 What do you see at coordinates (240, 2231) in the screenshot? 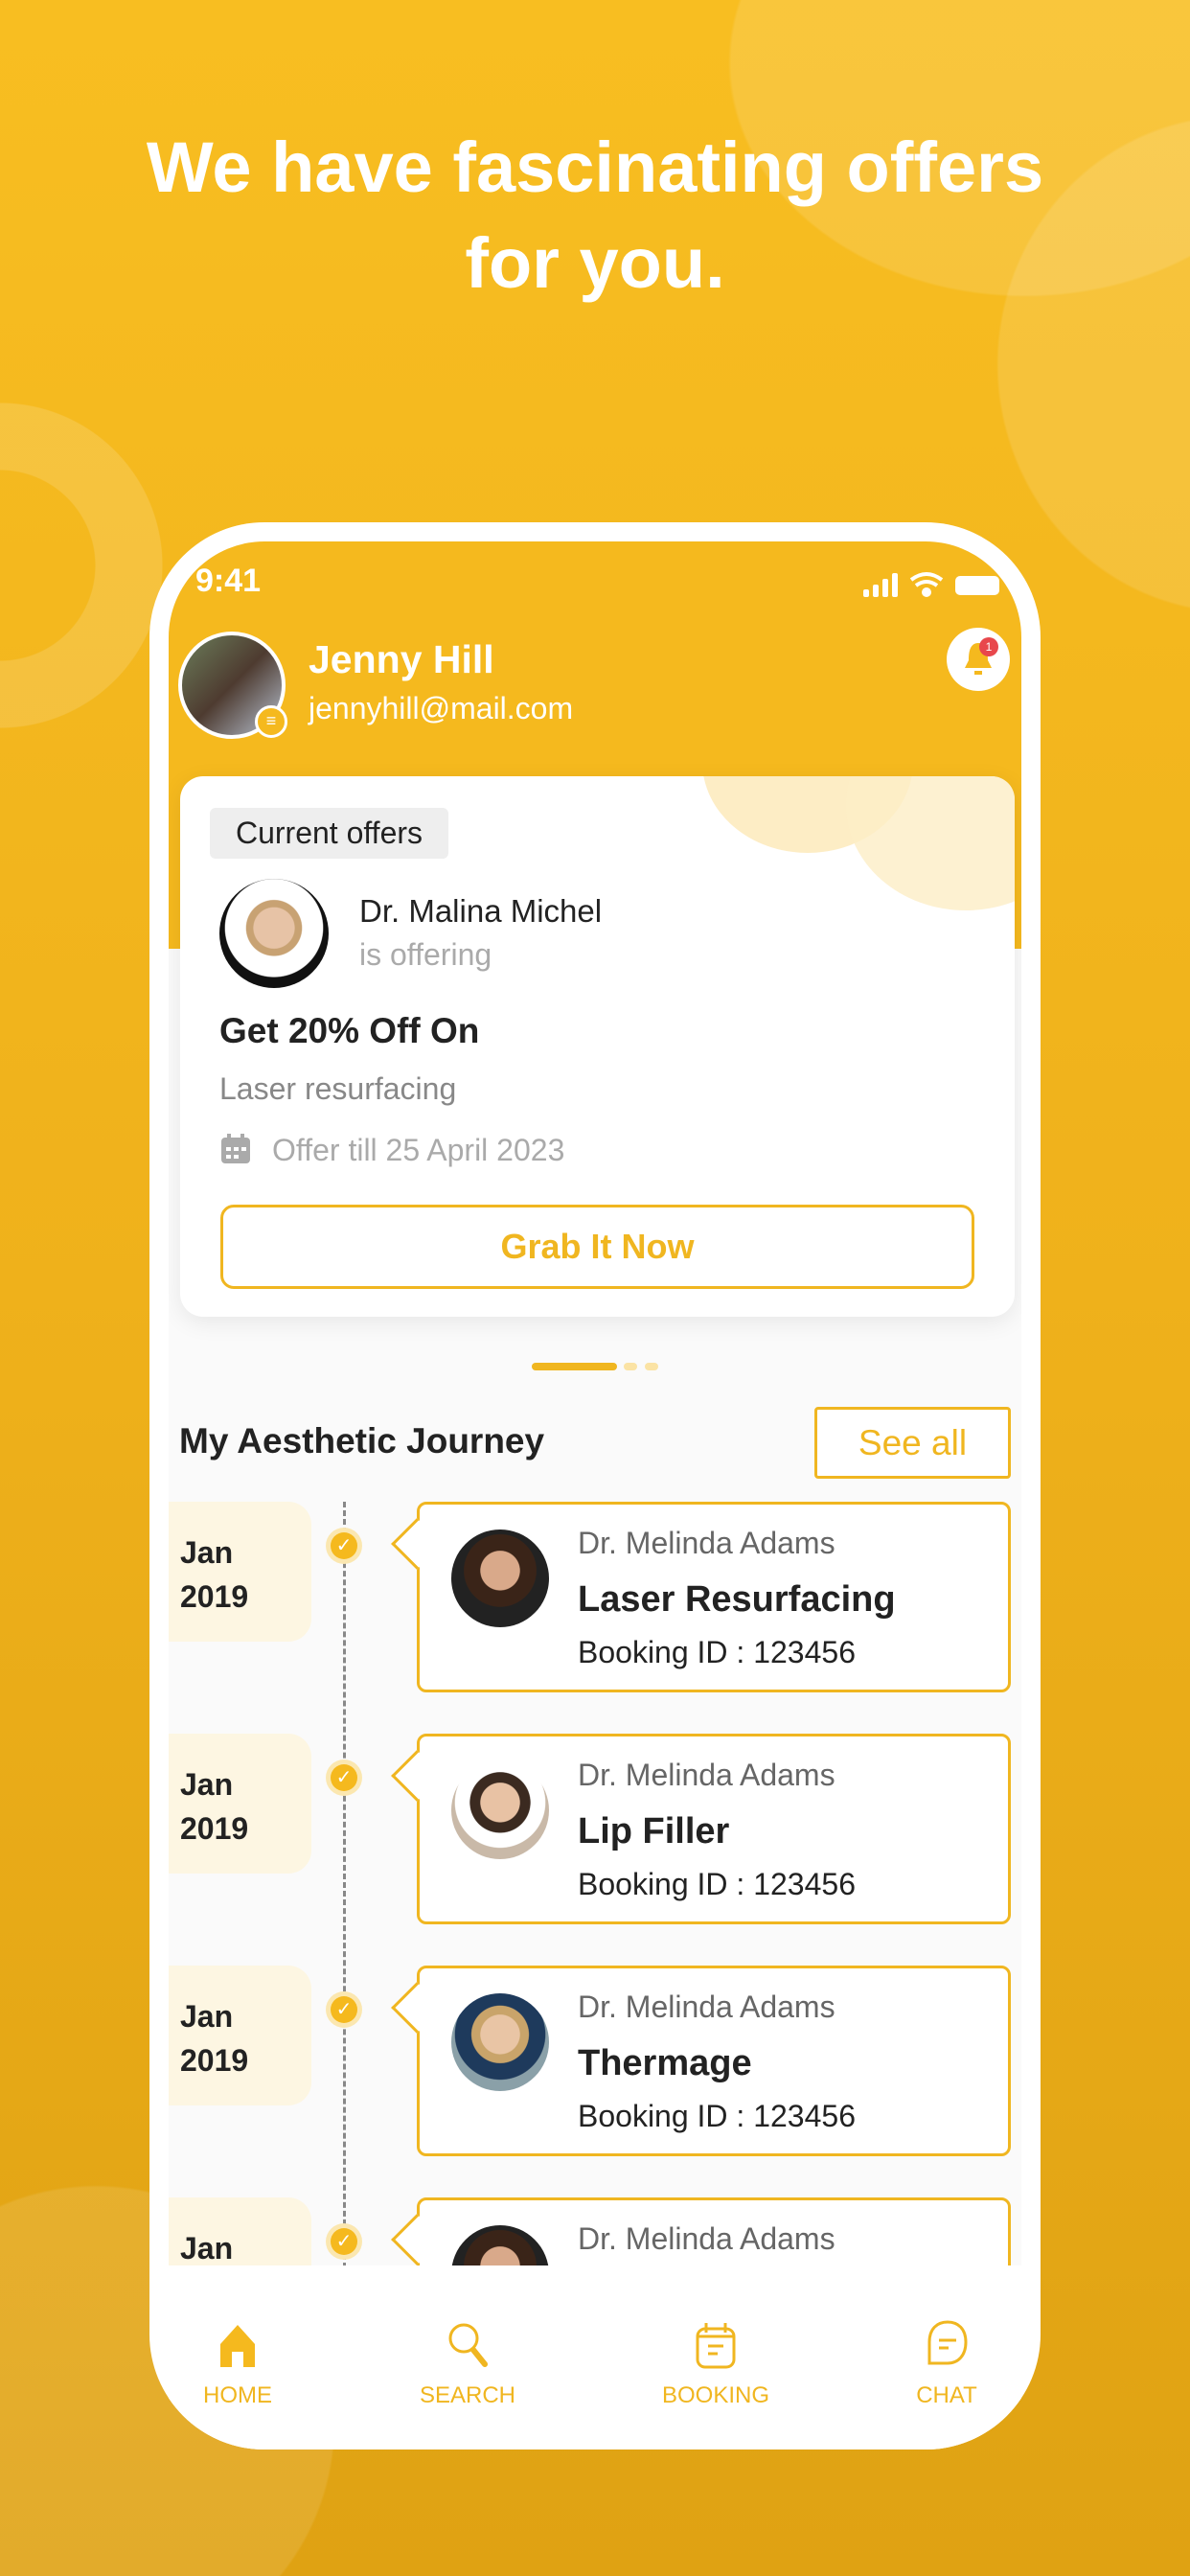
I see `timeline-date: Jan` at bounding box center [240, 2231].